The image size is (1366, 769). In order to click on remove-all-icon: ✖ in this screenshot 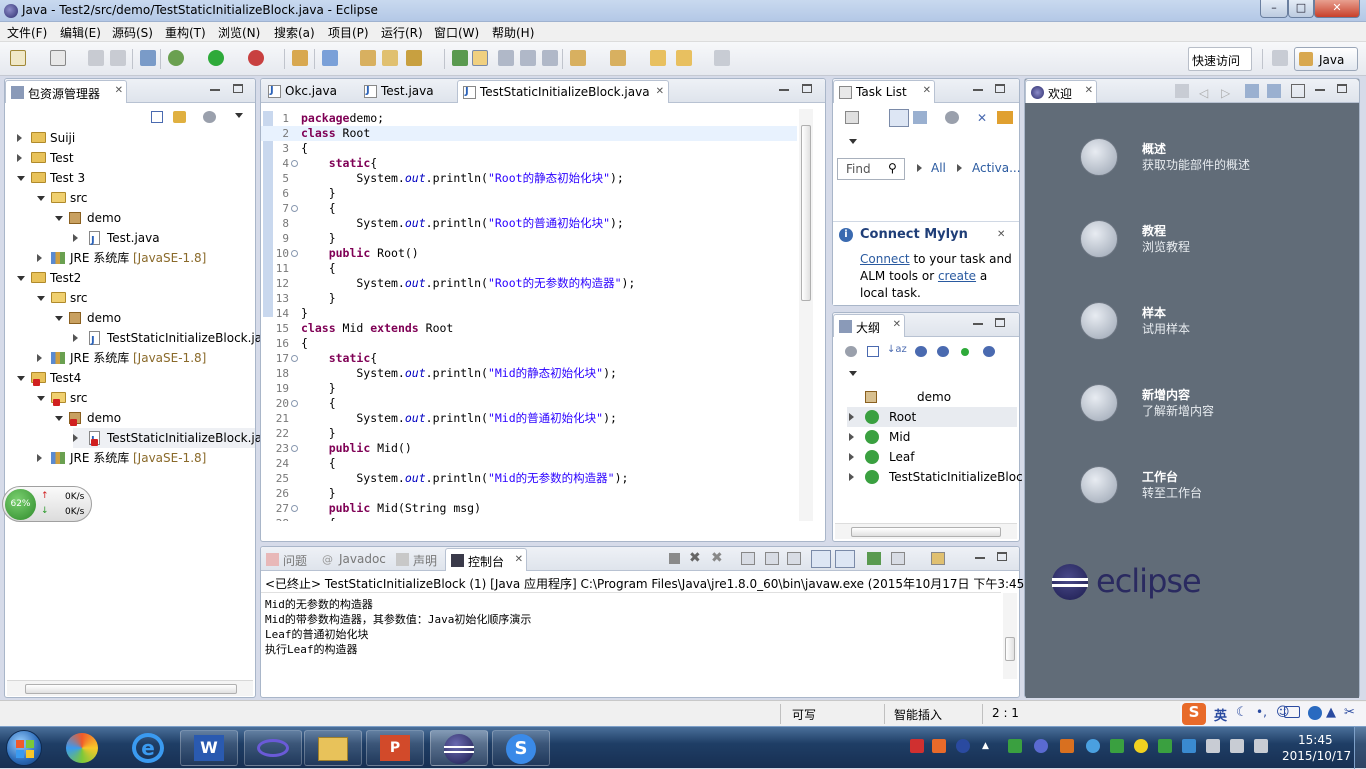, I will do `click(717, 558)`.